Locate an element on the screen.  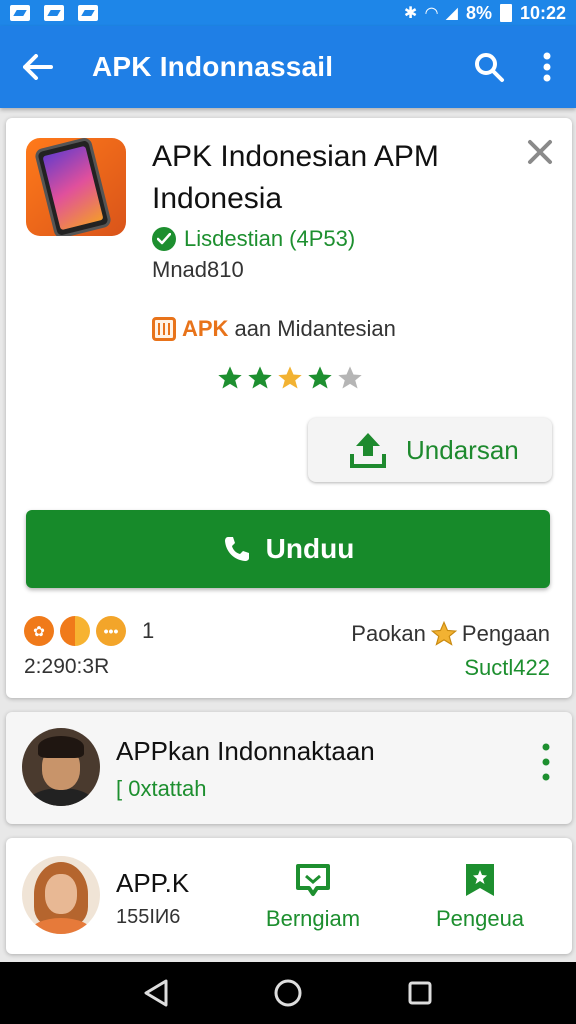
developer-name: Mnad810 is located at coordinates (198, 269).